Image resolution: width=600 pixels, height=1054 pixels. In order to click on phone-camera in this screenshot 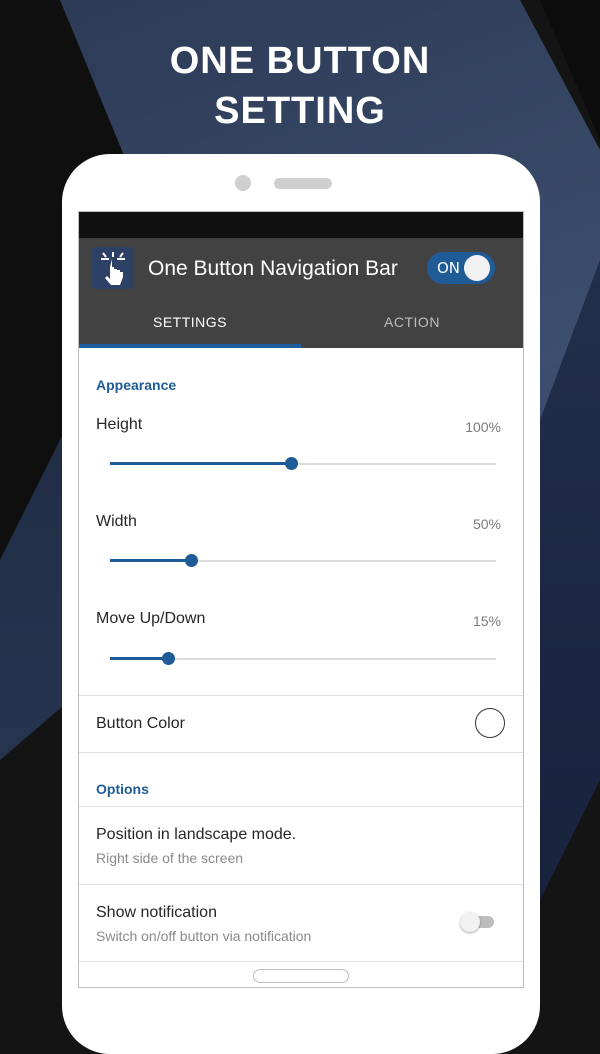, I will do `click(243, 183)`.